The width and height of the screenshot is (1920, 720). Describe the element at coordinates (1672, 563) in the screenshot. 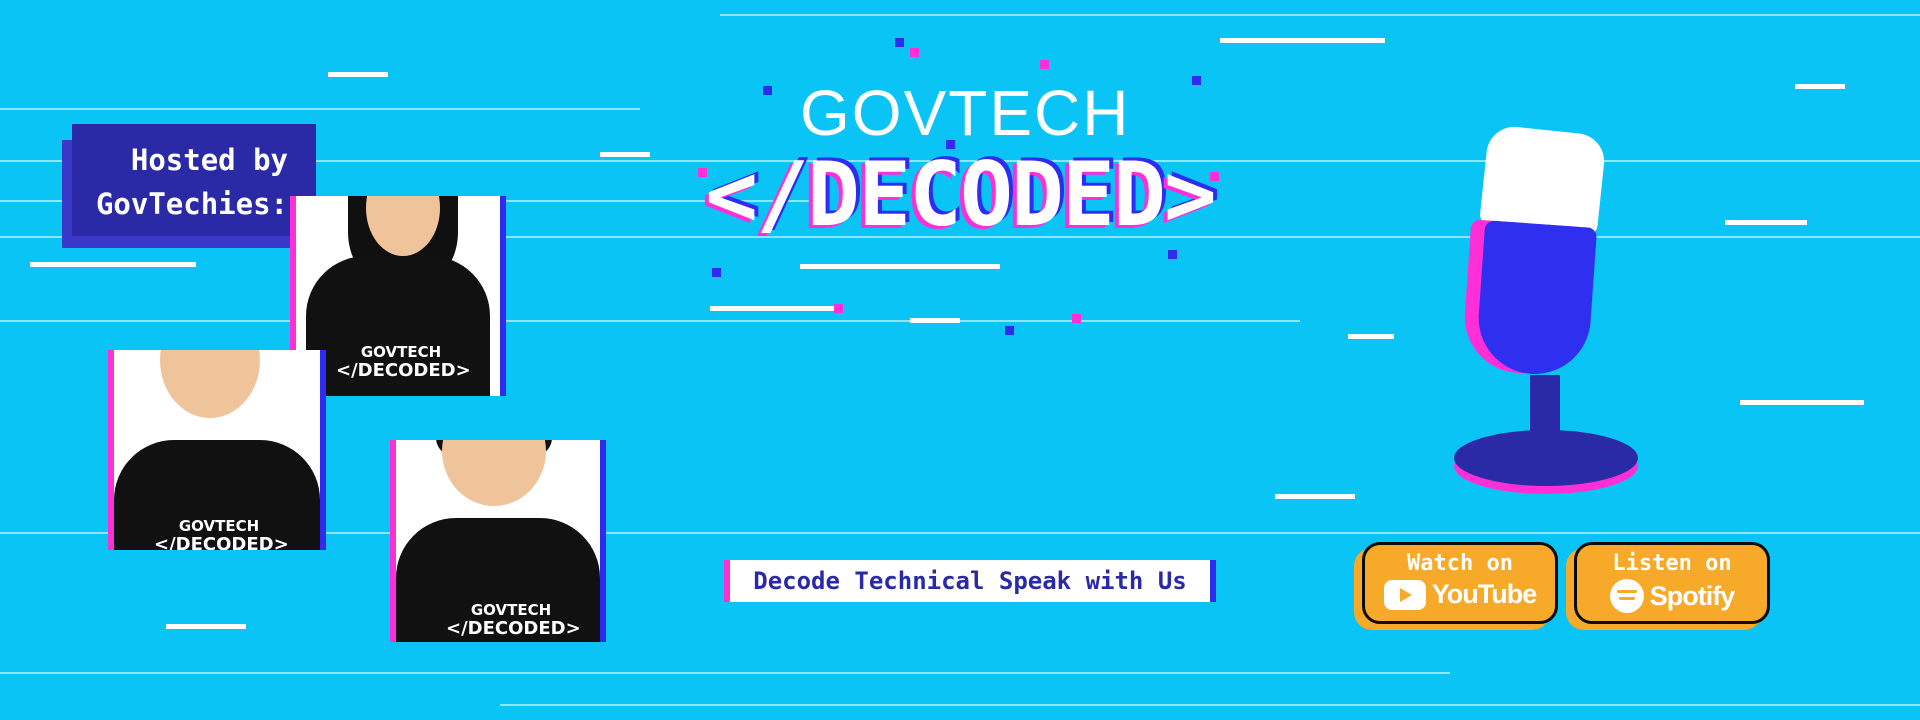

I see `spotify-button-caption: Listen on` at that location.